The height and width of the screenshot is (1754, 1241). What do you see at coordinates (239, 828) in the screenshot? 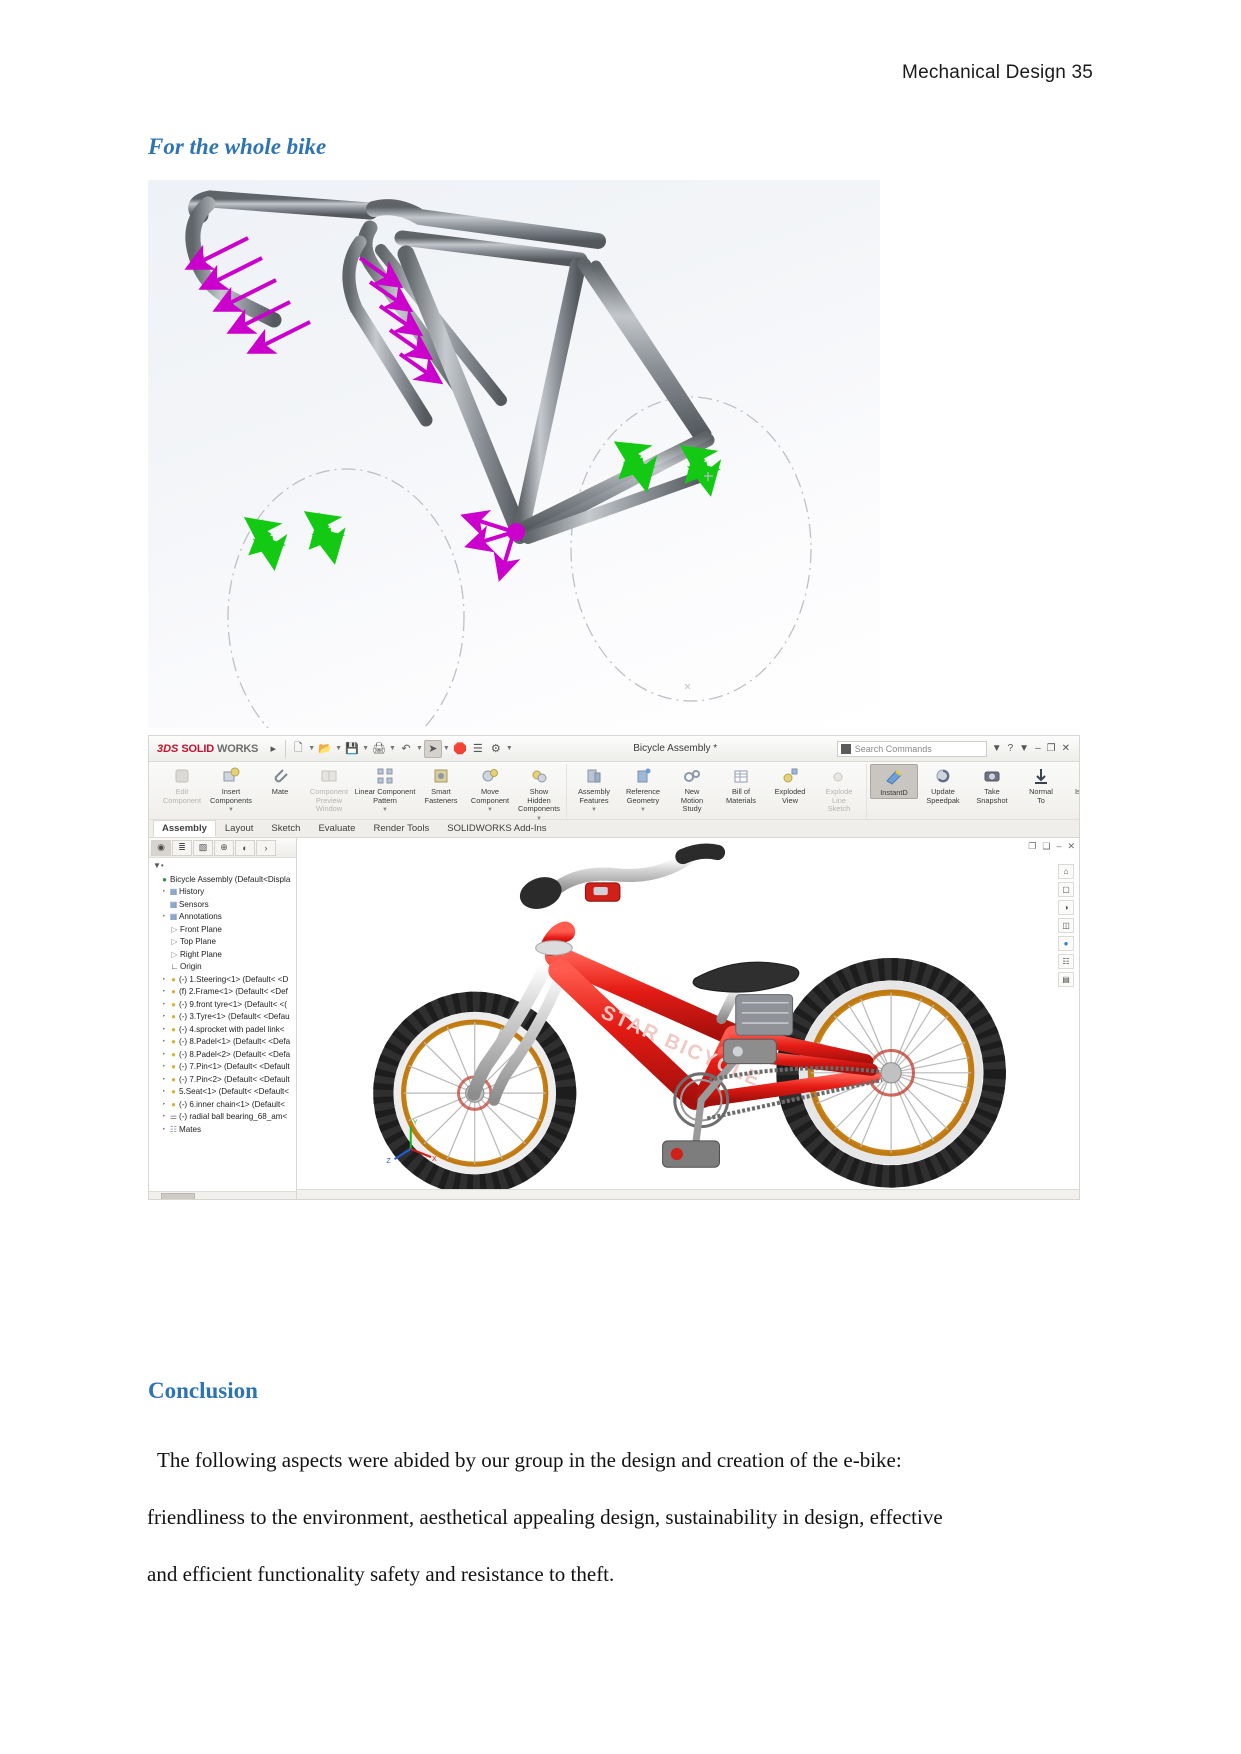
I see `tab-layout: Layout` at bounding box center [239, 828].